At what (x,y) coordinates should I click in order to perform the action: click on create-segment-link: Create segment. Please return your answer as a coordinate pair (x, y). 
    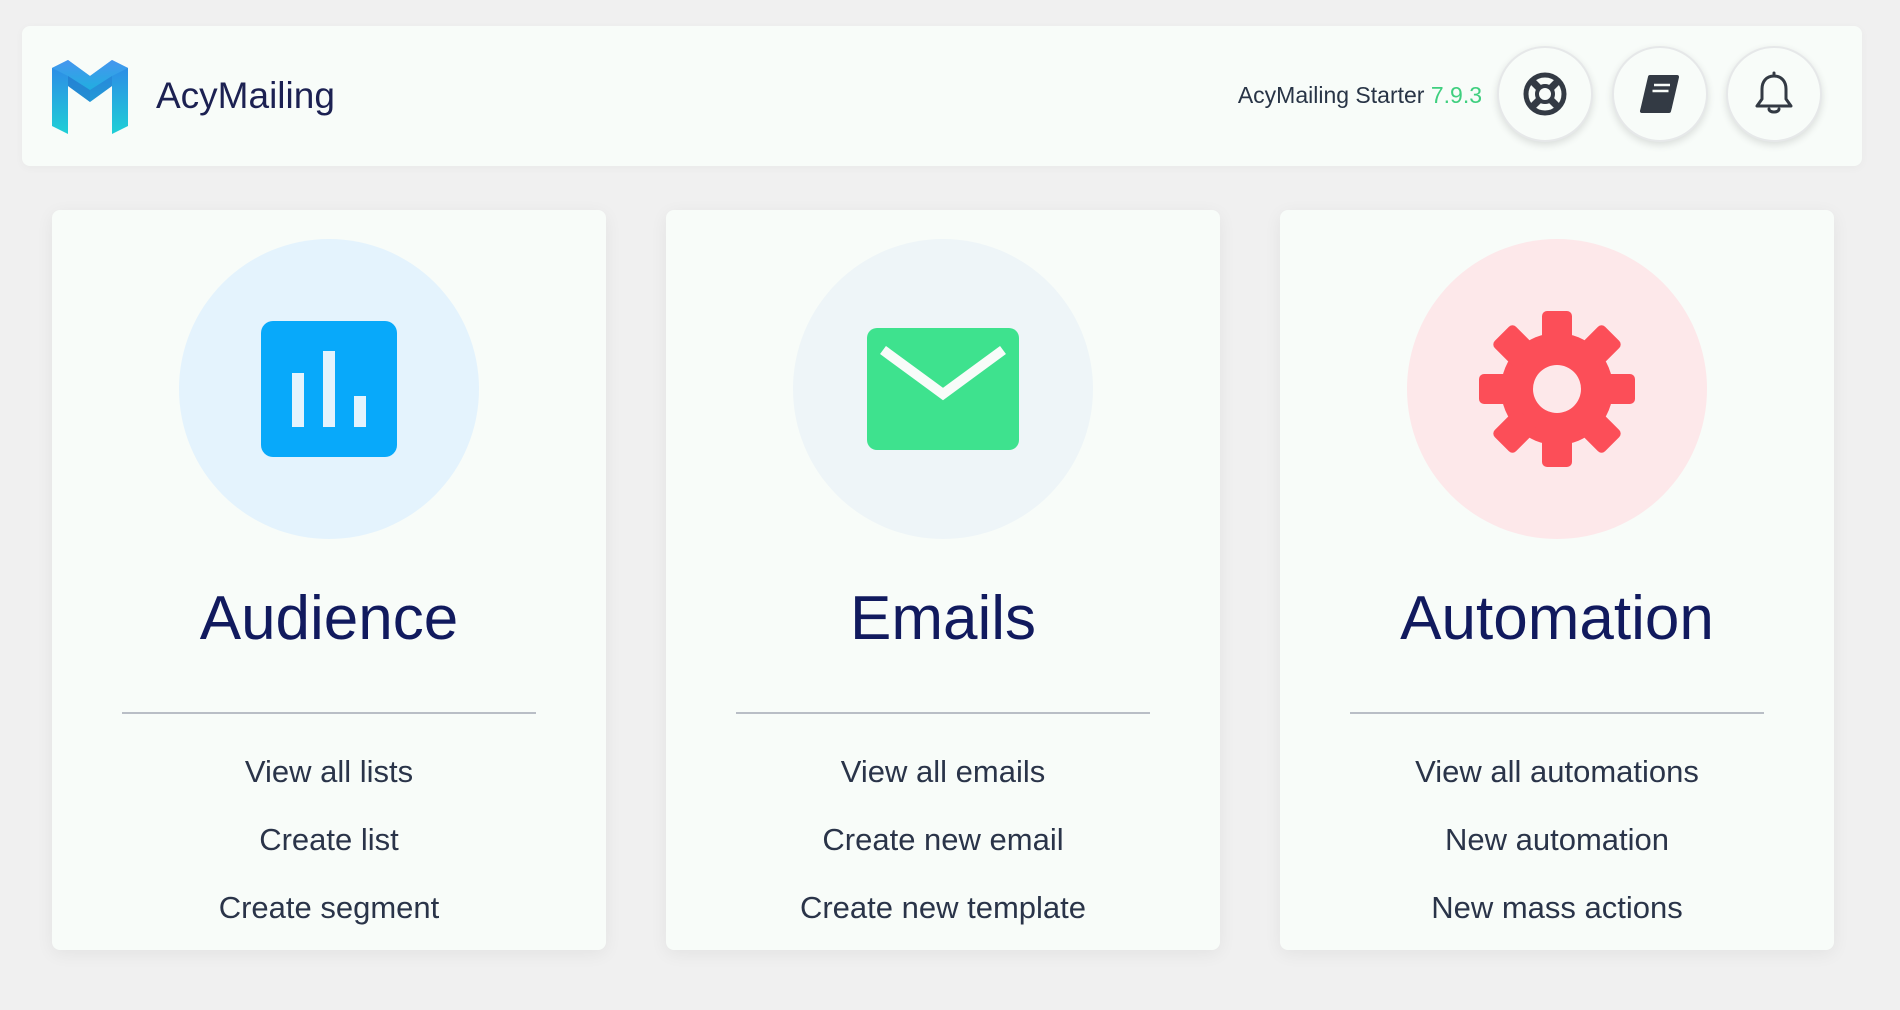
    Looking at the image, I should click on (329, 908).